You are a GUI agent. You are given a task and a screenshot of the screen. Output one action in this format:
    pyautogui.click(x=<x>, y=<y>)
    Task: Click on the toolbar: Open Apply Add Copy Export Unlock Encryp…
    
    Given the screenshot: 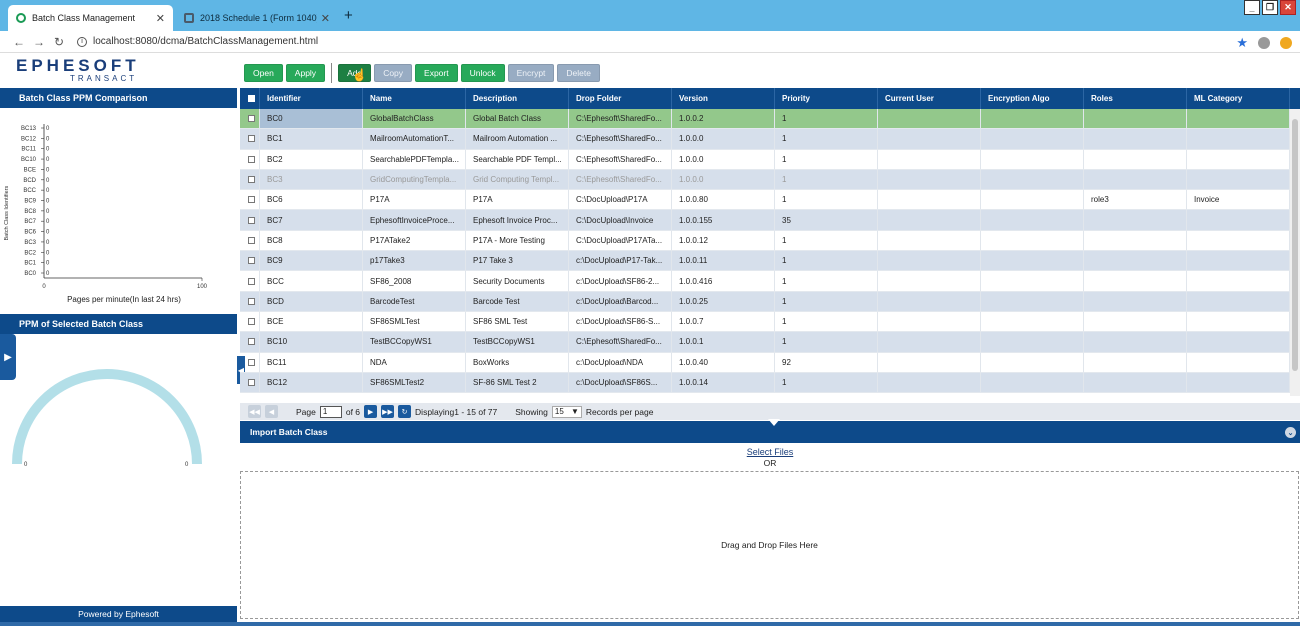 What is the action you would take?
    pyautogui.click(x=422, y=73)
    